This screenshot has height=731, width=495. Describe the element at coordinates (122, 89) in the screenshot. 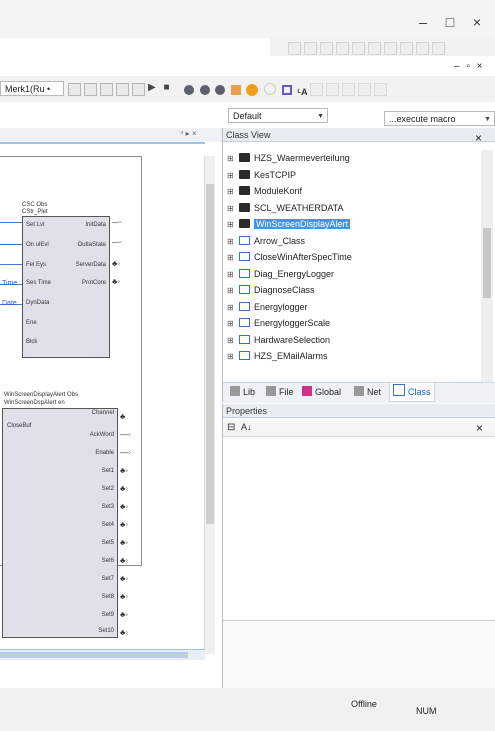

I see `compare-icon` at that location.